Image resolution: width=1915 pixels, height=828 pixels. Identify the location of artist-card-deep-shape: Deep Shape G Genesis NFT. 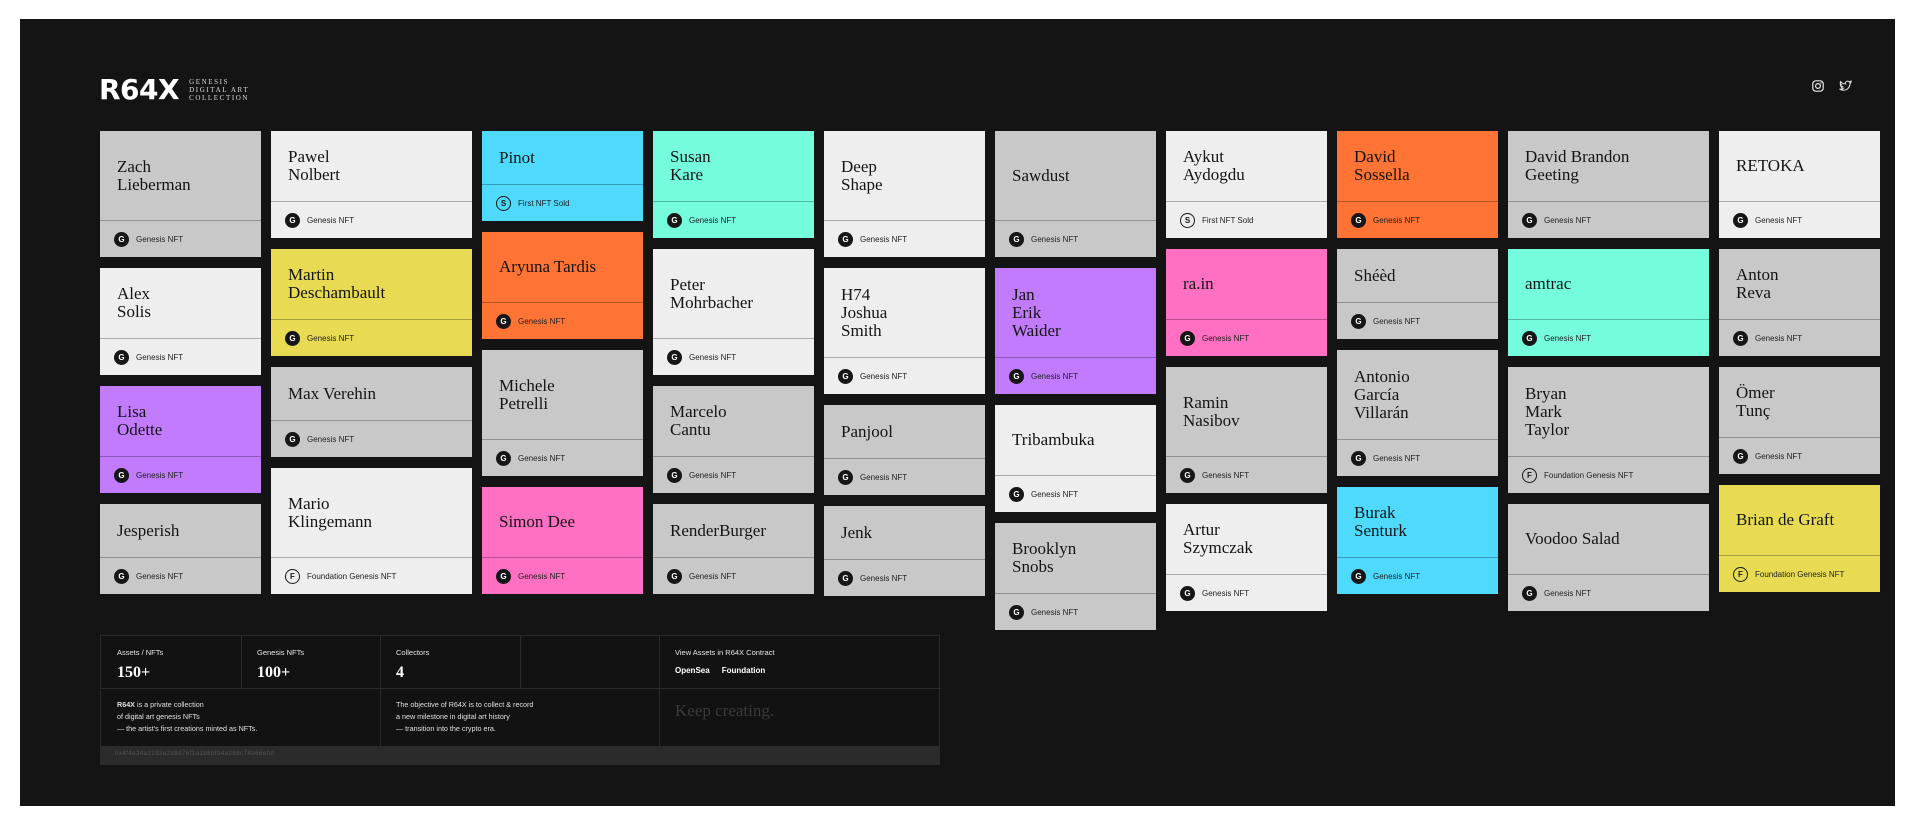
(904, 194).